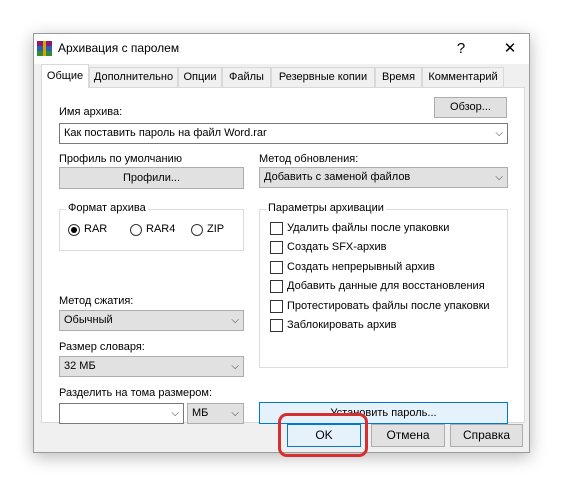 The width and height of the screenshot is (563, 486). What do you see at coordinates (200, 413) in the screenshot?
I see `split-unit-value: МБ` at bounding box center [200, 413].